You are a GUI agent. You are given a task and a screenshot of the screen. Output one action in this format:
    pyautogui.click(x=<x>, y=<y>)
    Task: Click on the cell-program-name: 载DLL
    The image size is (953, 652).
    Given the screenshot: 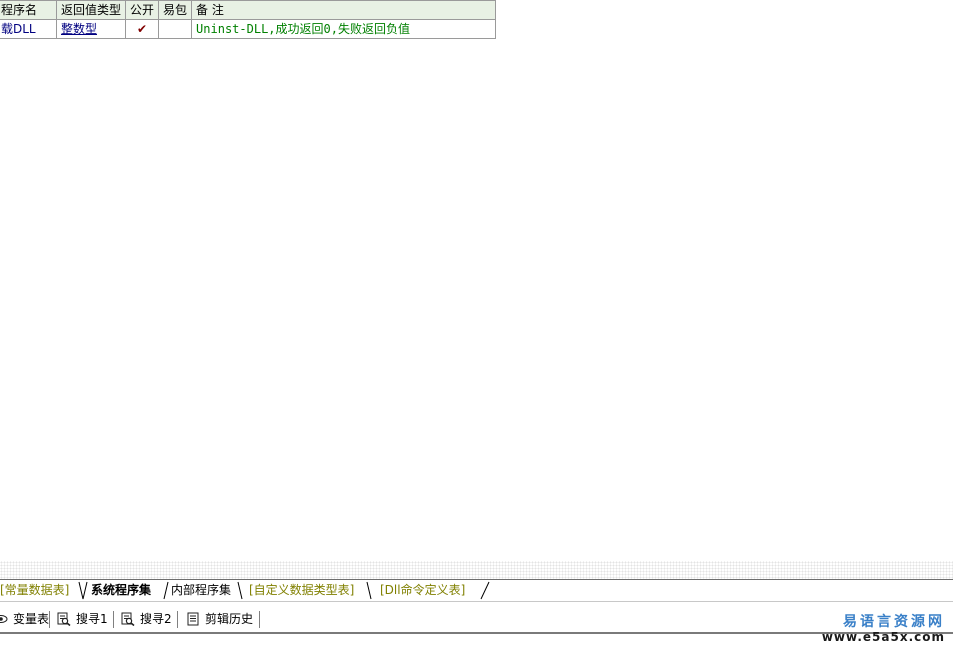 What is the action you would take?
    pyautogui.click(x=28, y=29)
    